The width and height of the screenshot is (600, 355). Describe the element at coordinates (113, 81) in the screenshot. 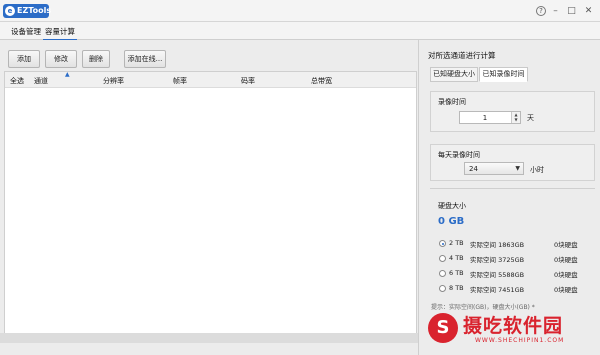

I see `resolution-header: 分辨率` at that location.